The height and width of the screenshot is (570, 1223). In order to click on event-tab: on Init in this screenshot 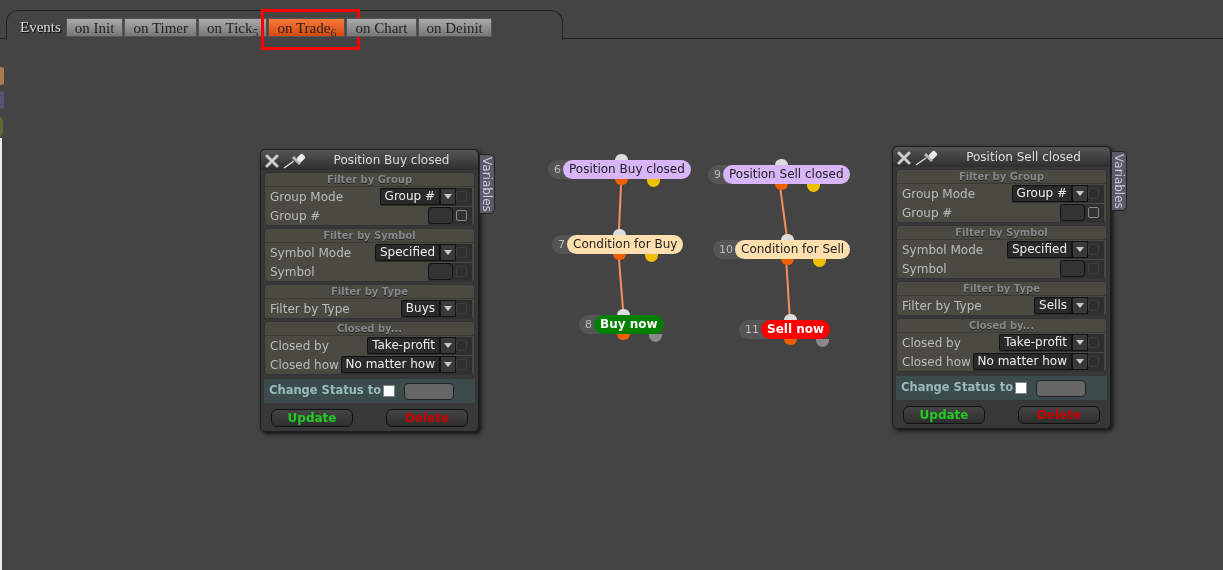, I will do `click(94, 27)`.